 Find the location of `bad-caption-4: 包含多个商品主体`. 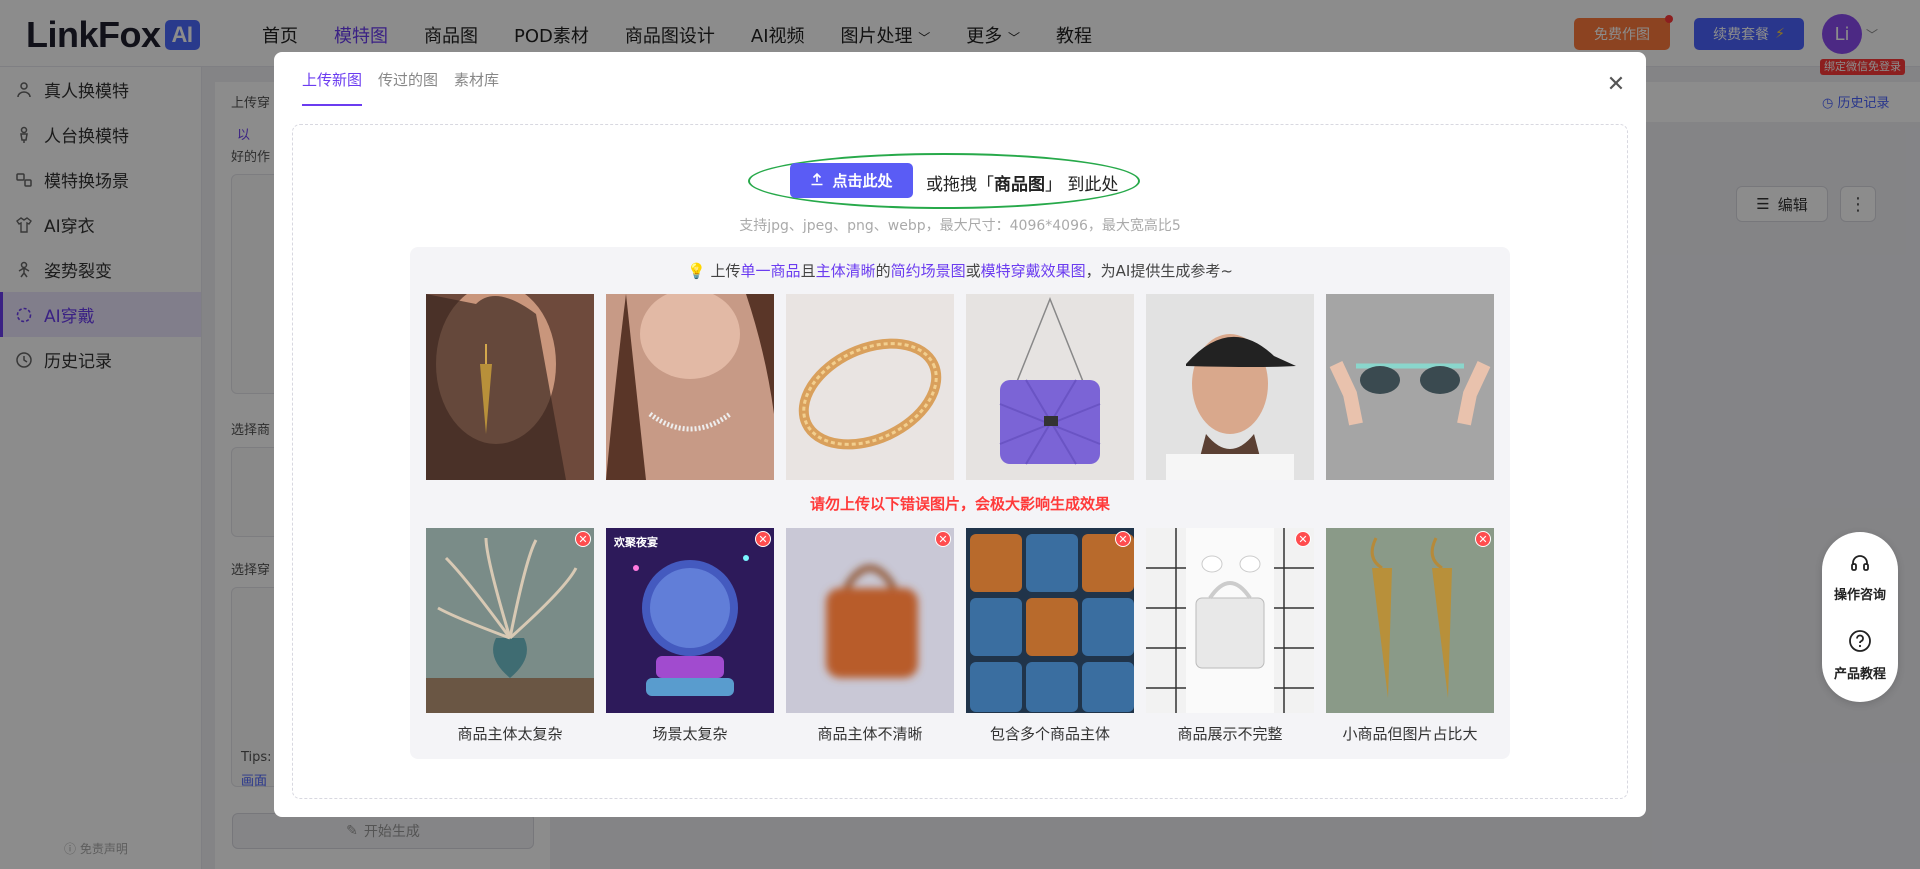

bad-caption-4: 包含多个商品主体 is located at coordinates (1049, 734).